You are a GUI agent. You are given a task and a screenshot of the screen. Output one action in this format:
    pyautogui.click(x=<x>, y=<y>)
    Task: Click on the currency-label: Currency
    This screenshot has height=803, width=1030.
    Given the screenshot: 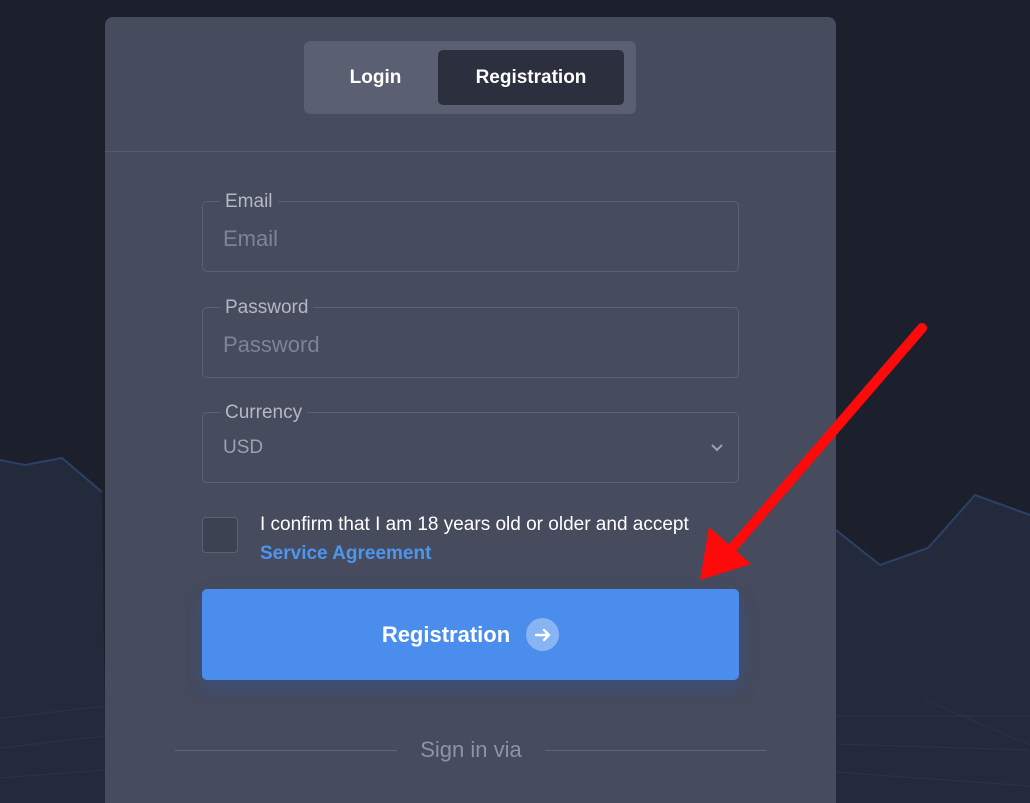 What is the action you would take?
    pyautogui.click(x=264, y=412)
    